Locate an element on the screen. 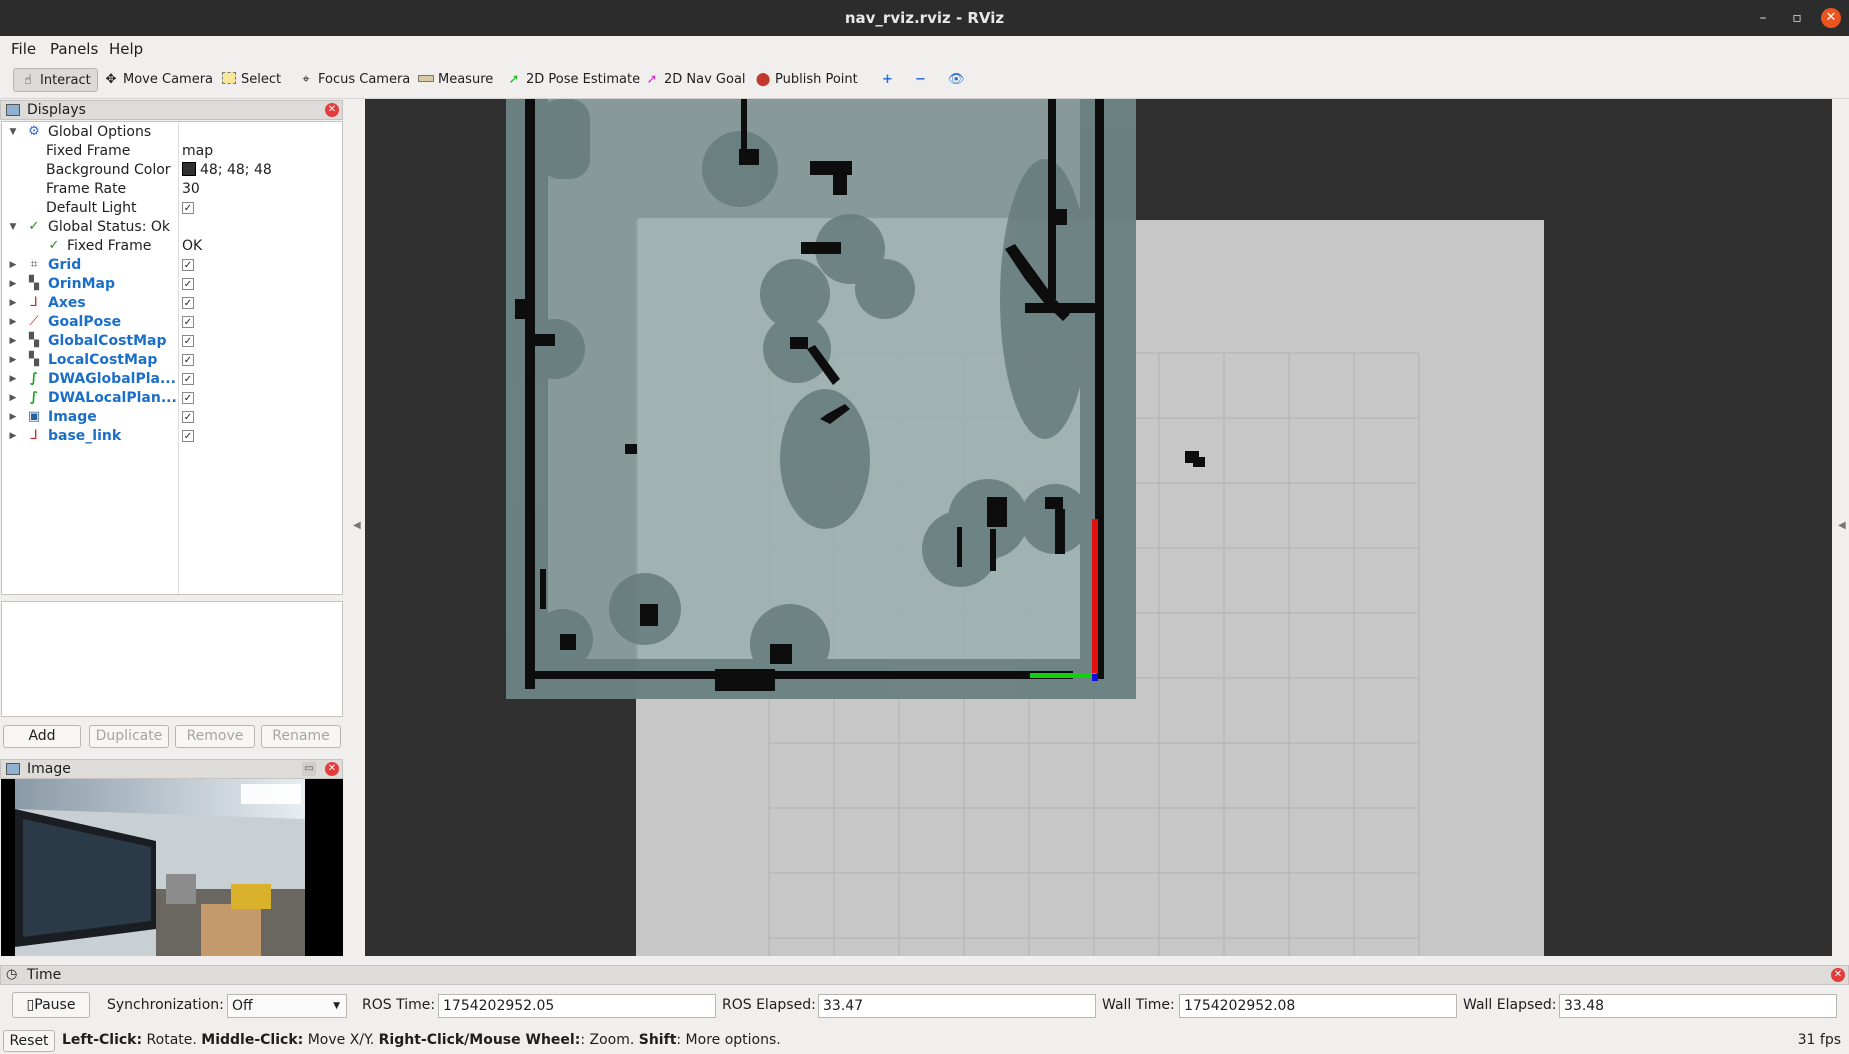 Image resolution: width=1849 pixels, height=1054 pixels. window-title: nav_rviz.rviz - RViz is located at coordinates (924, 18).